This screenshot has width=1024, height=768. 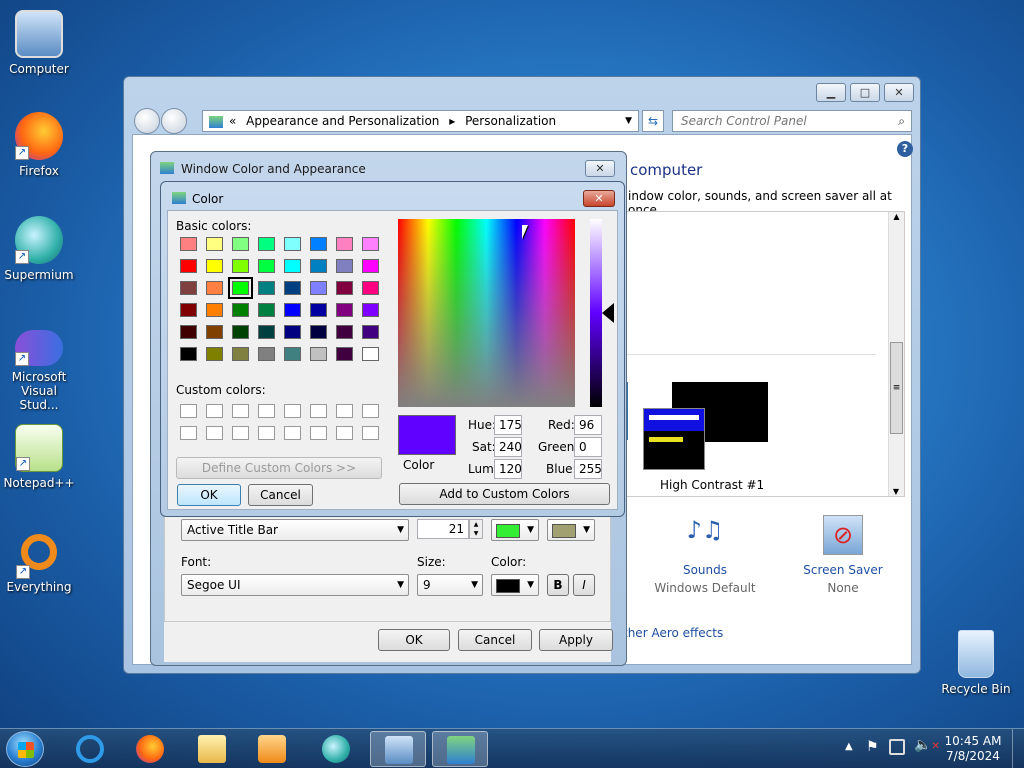 What do you see at coordinates (831, 92) in the screenshot?
I see `minimize-button: ▁` at bounding box center [831, 92].